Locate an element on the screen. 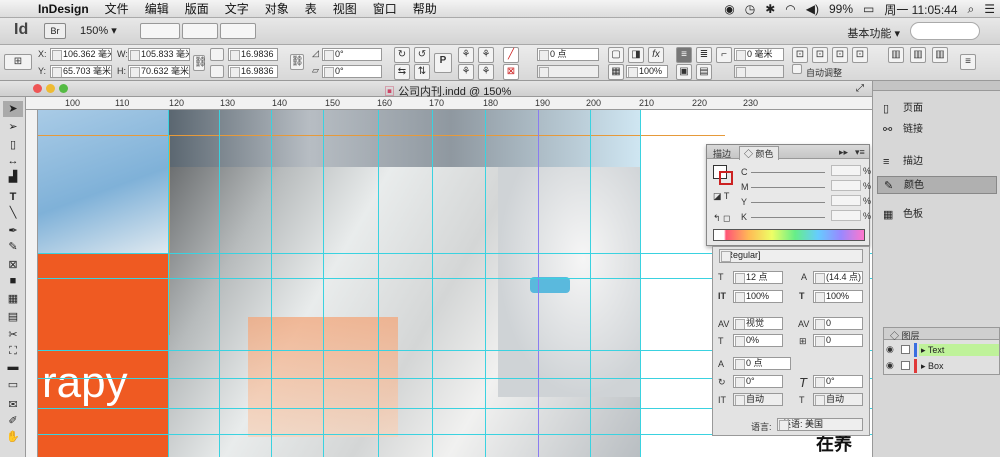 The image size is (1000, 457). page-tool-icon: ▯ is located at coordinates (13, 145).